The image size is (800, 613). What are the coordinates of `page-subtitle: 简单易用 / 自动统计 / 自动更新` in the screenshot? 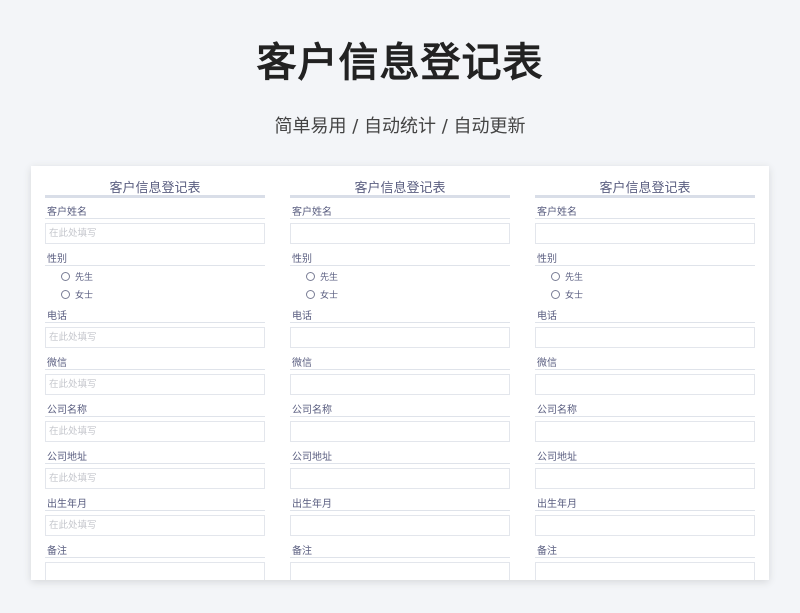 It's located at (400, 126).